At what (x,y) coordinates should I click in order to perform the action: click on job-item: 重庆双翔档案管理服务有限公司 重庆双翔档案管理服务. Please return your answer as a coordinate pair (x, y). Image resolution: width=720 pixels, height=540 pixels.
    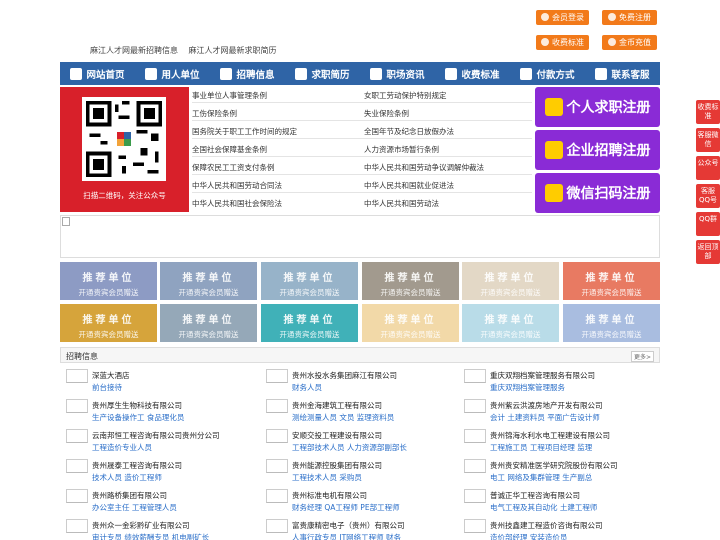
    Looking at the image, I should click on (557, 381).